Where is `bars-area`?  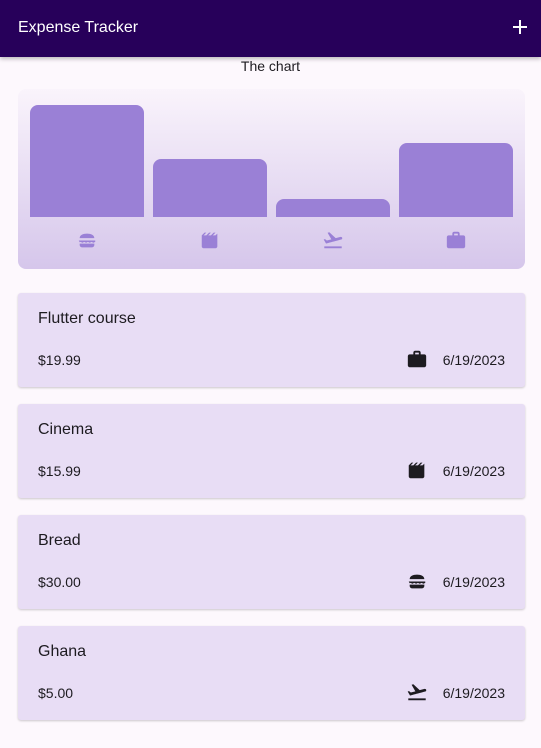
bars-area is located at coordinates (271, 157).